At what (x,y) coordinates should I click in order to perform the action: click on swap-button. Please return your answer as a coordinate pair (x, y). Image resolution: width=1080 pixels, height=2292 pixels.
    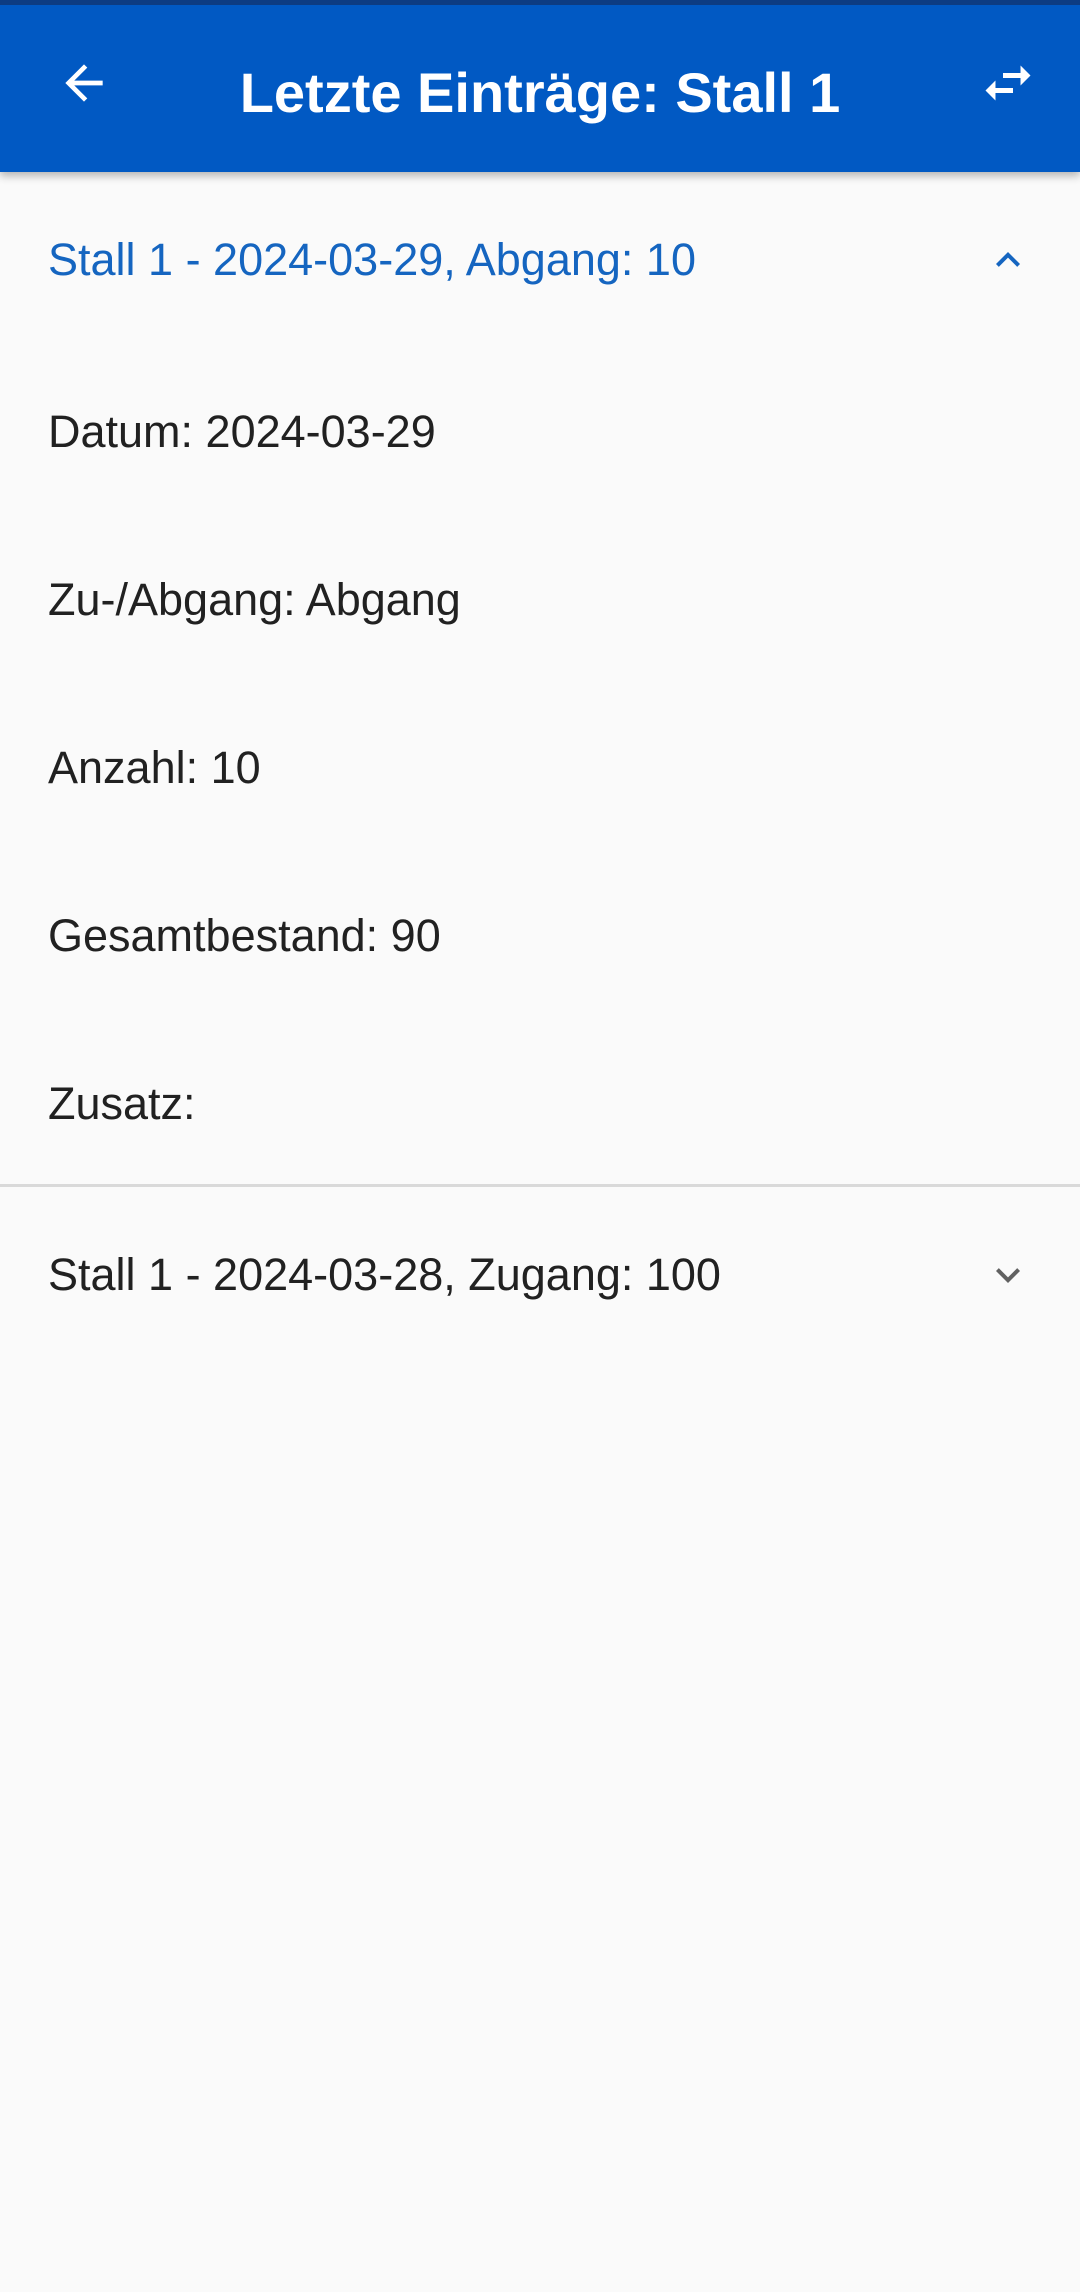
    Looking at the image, I should click on (1008, 83).